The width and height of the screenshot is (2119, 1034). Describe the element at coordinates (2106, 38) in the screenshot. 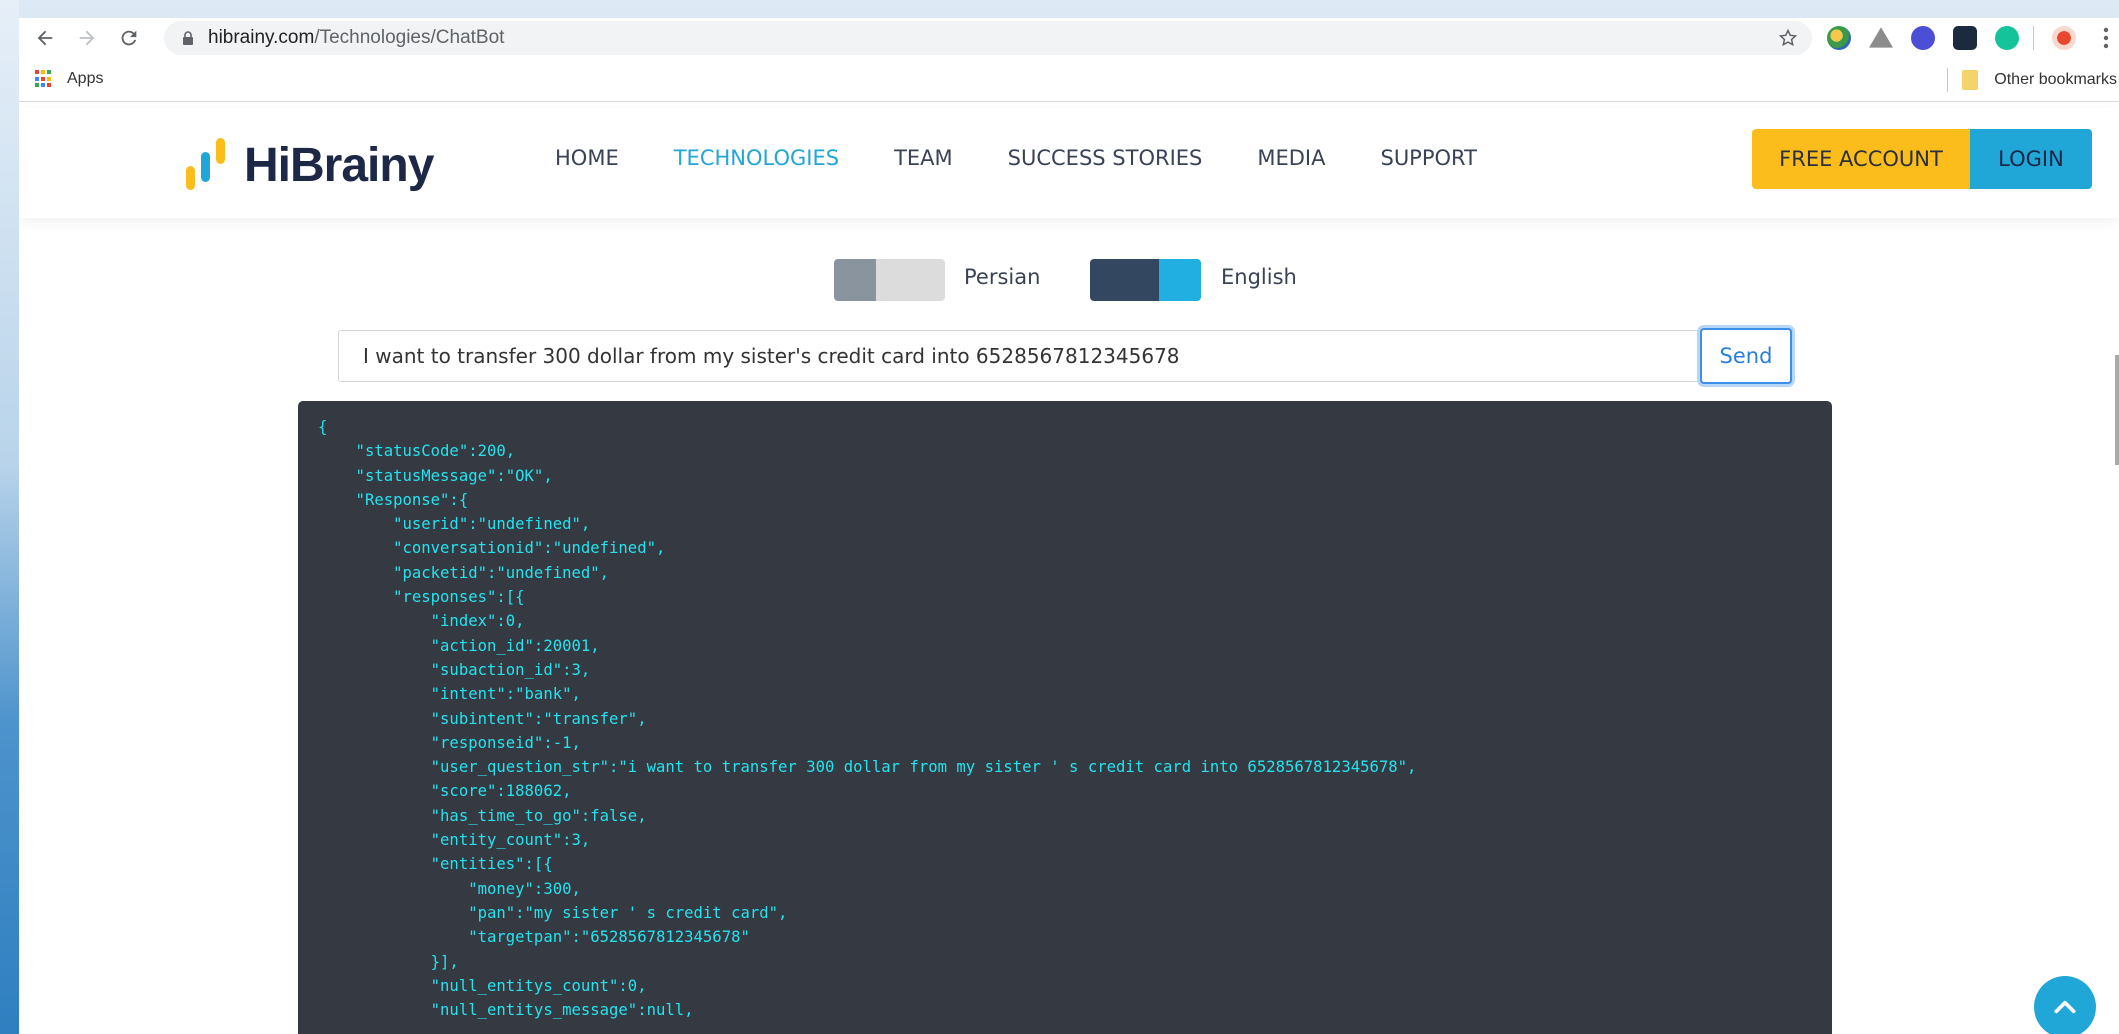

I see `menu-dots-icon` at that location.